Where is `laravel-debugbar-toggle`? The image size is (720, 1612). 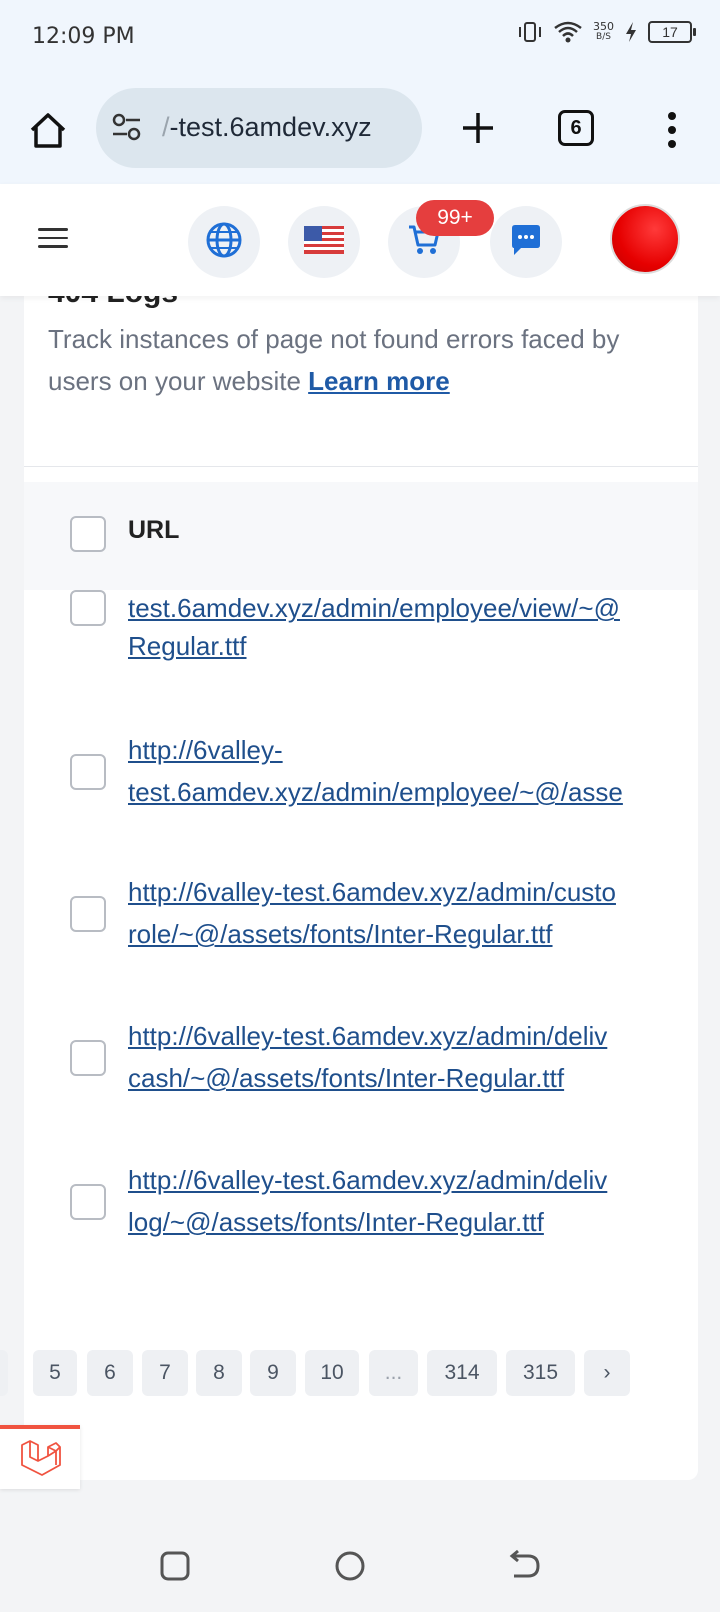 laravel-debugbar-toggle is located at coordinates (40, 1457).